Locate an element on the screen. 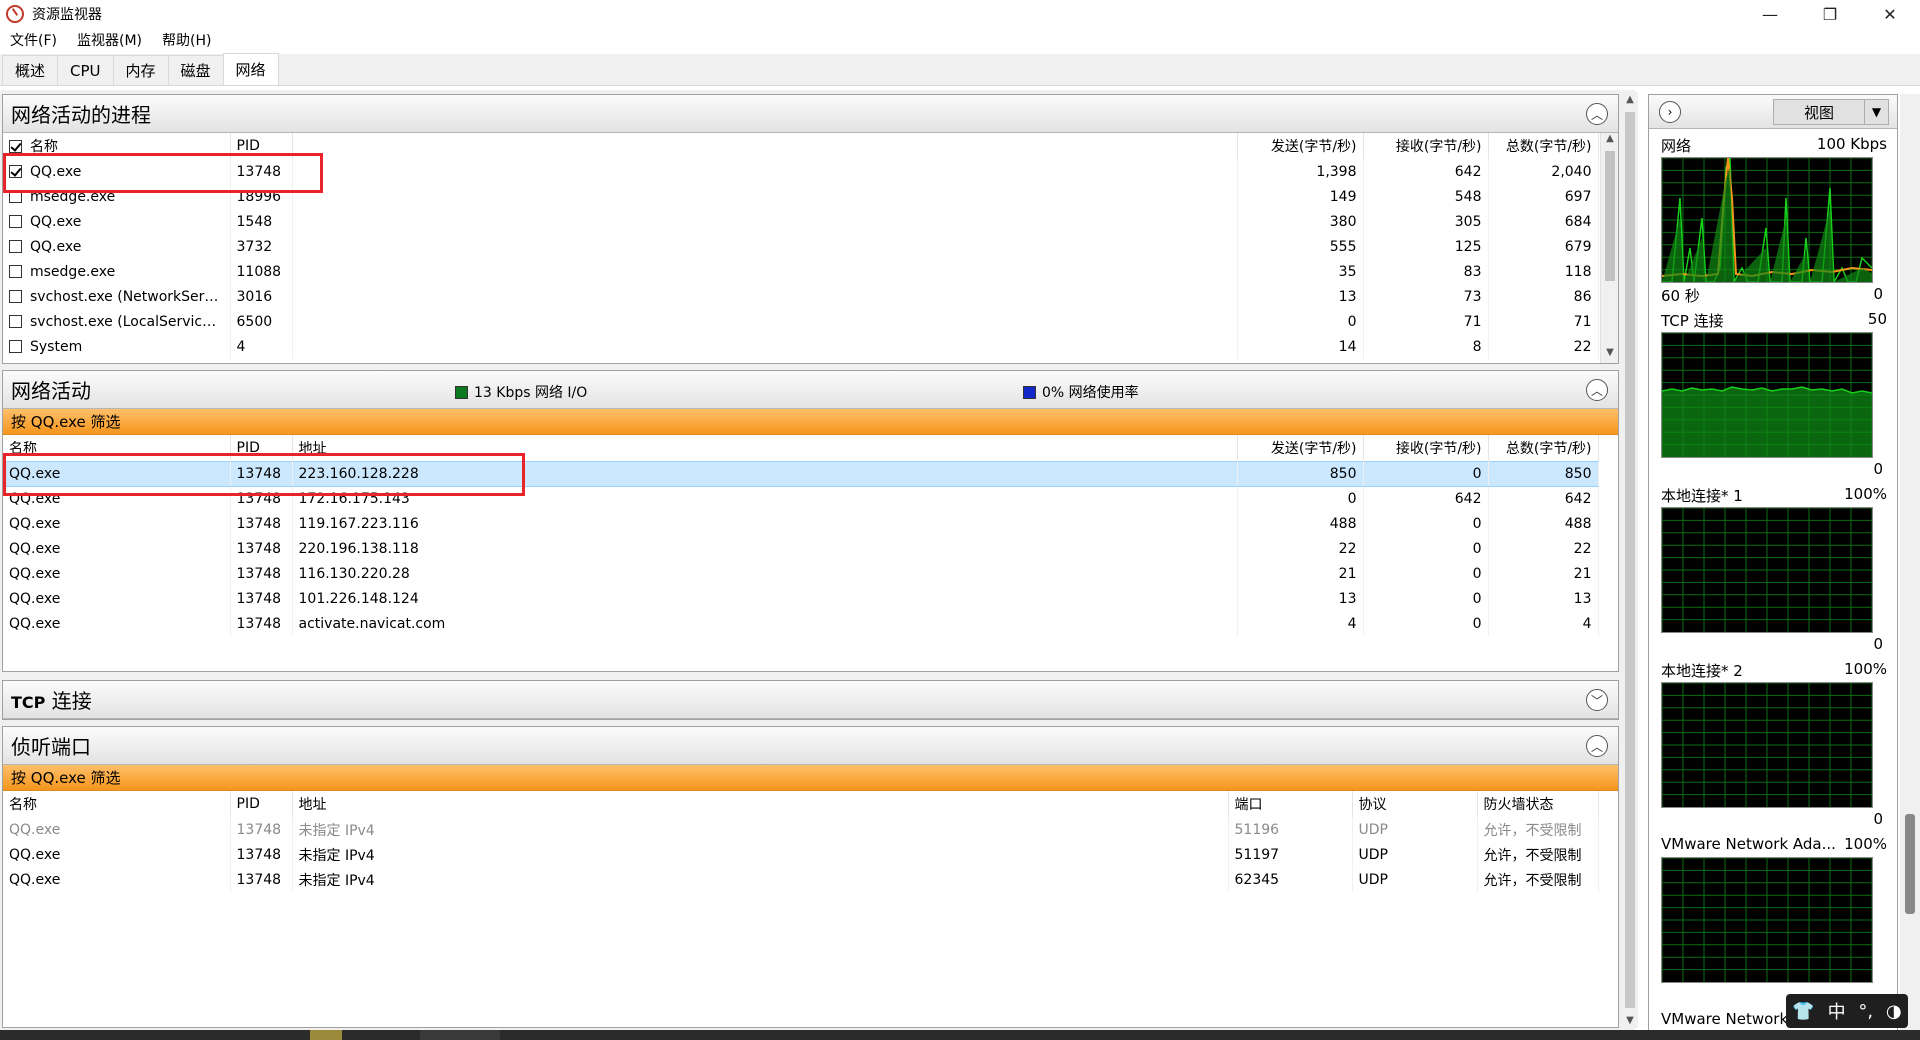 The height and width of the screenshot is (1040, 1920). menu-monitor: 监视器(M) is located at coordinates (109, 40).